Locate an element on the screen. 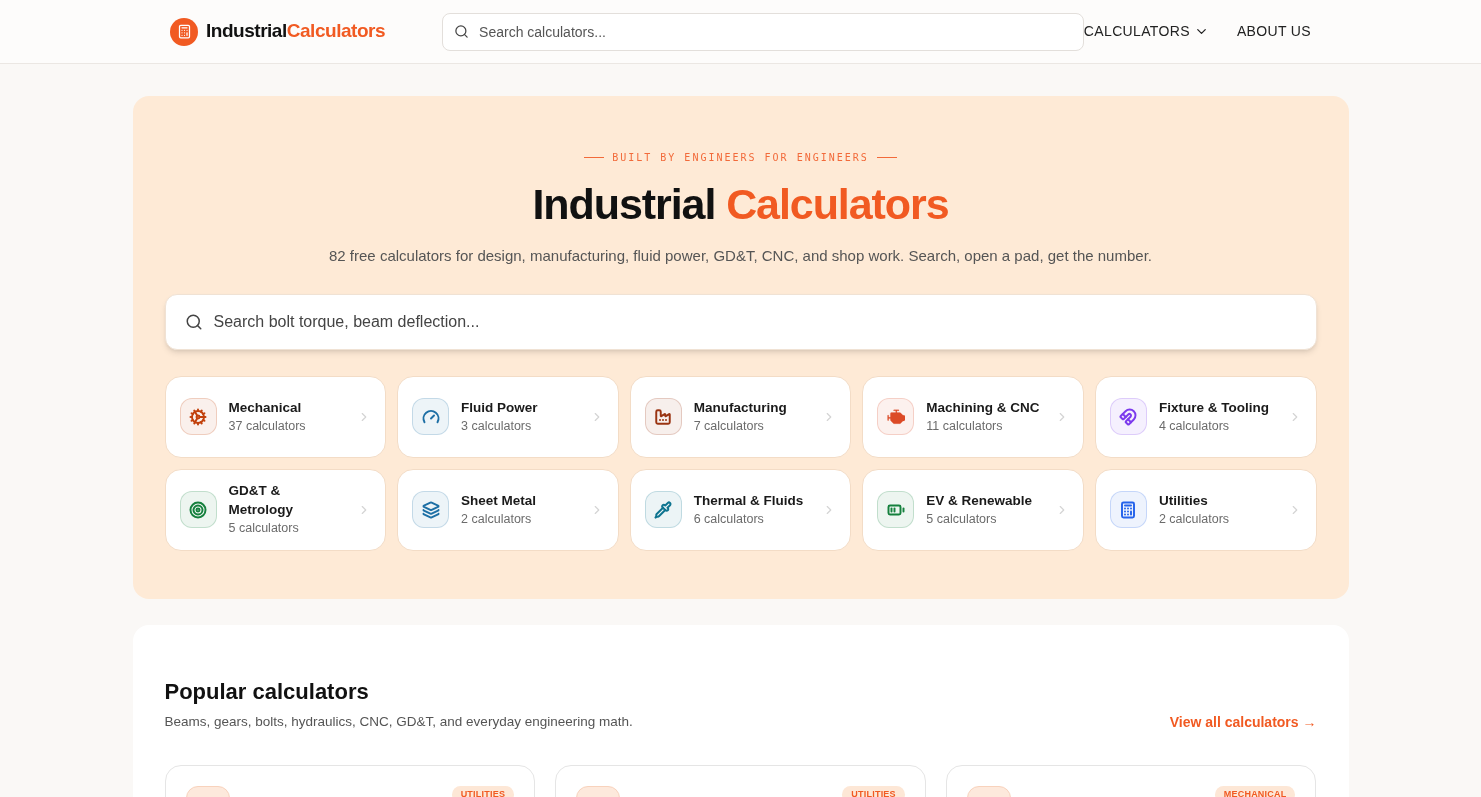 Image resolution: width=1481 pixels, height=797 pixels. category-card: GD&T & Metrology 5 calculators is located at coordinates (275, 509).